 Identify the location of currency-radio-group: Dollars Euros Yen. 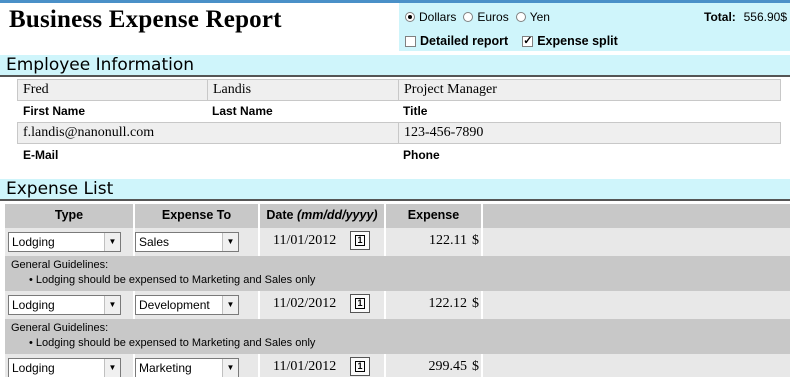
(481, 17).